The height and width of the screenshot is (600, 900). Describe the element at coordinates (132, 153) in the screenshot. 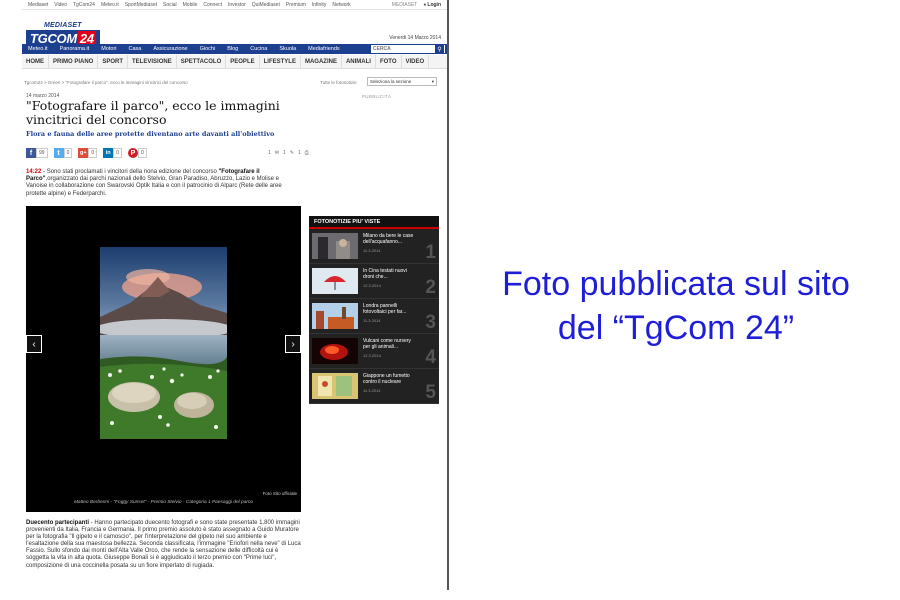

I see `pinterest-icon: P` at that location.